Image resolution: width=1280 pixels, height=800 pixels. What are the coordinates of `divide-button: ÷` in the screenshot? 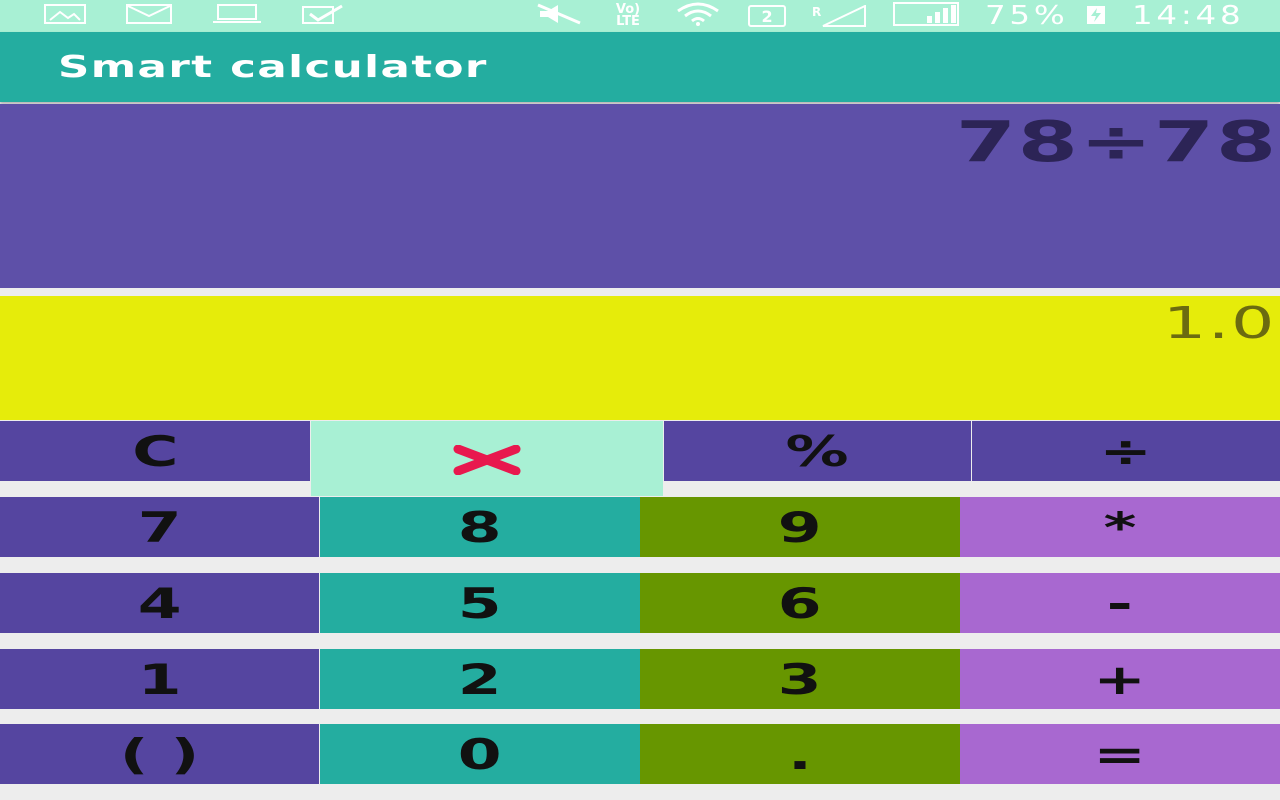 It's located at (1126, 451).